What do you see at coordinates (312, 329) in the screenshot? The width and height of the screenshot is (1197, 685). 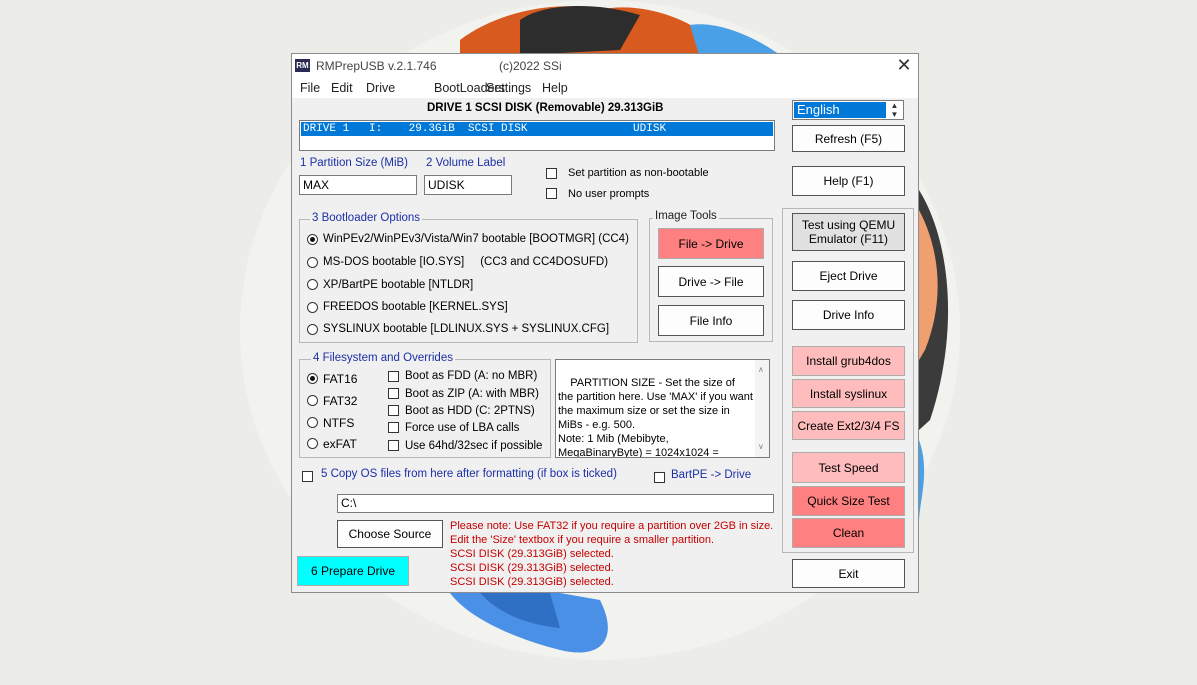 I see `bootloader-radio-syslinux` at bounding box center [312, 329].